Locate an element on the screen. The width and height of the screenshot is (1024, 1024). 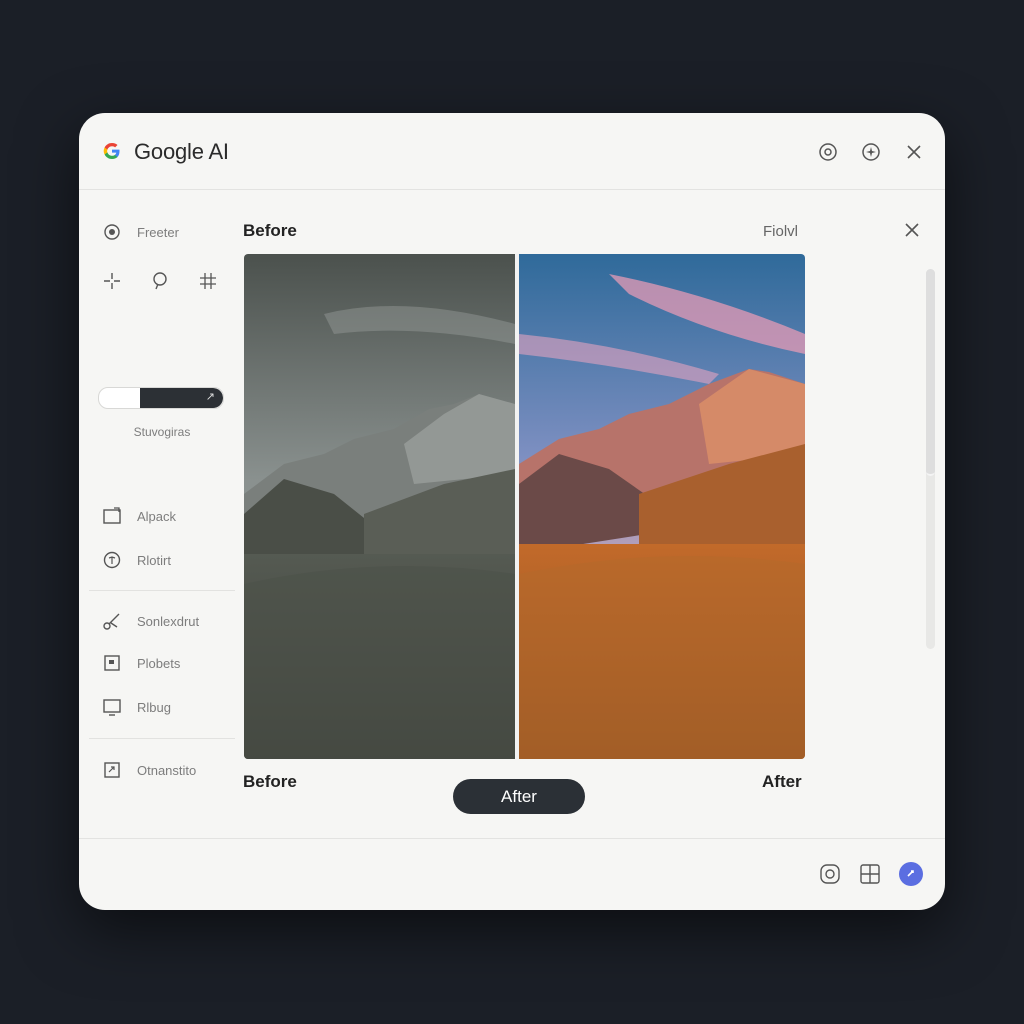
title-bar: Google AI is located at coordinates (512, 151).